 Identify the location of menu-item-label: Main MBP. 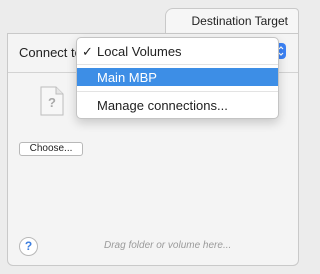
(127, 77).